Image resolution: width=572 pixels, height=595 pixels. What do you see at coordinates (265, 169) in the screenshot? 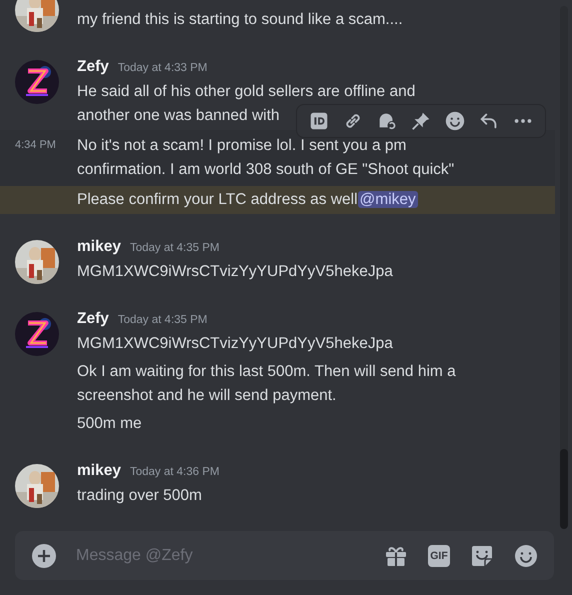
I see `message-text: confirmation. I am world 308 south of GE "Shoot quick"` at bounding box center [265, 169].